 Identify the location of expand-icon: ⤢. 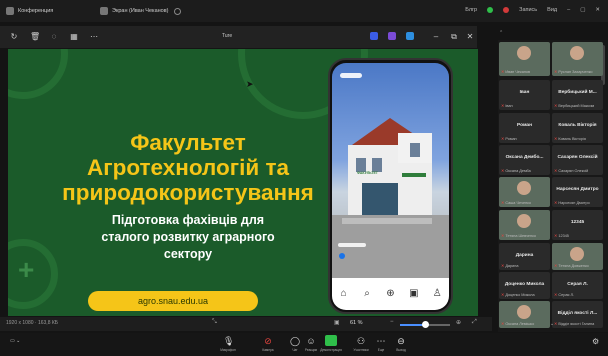
(474, 322).